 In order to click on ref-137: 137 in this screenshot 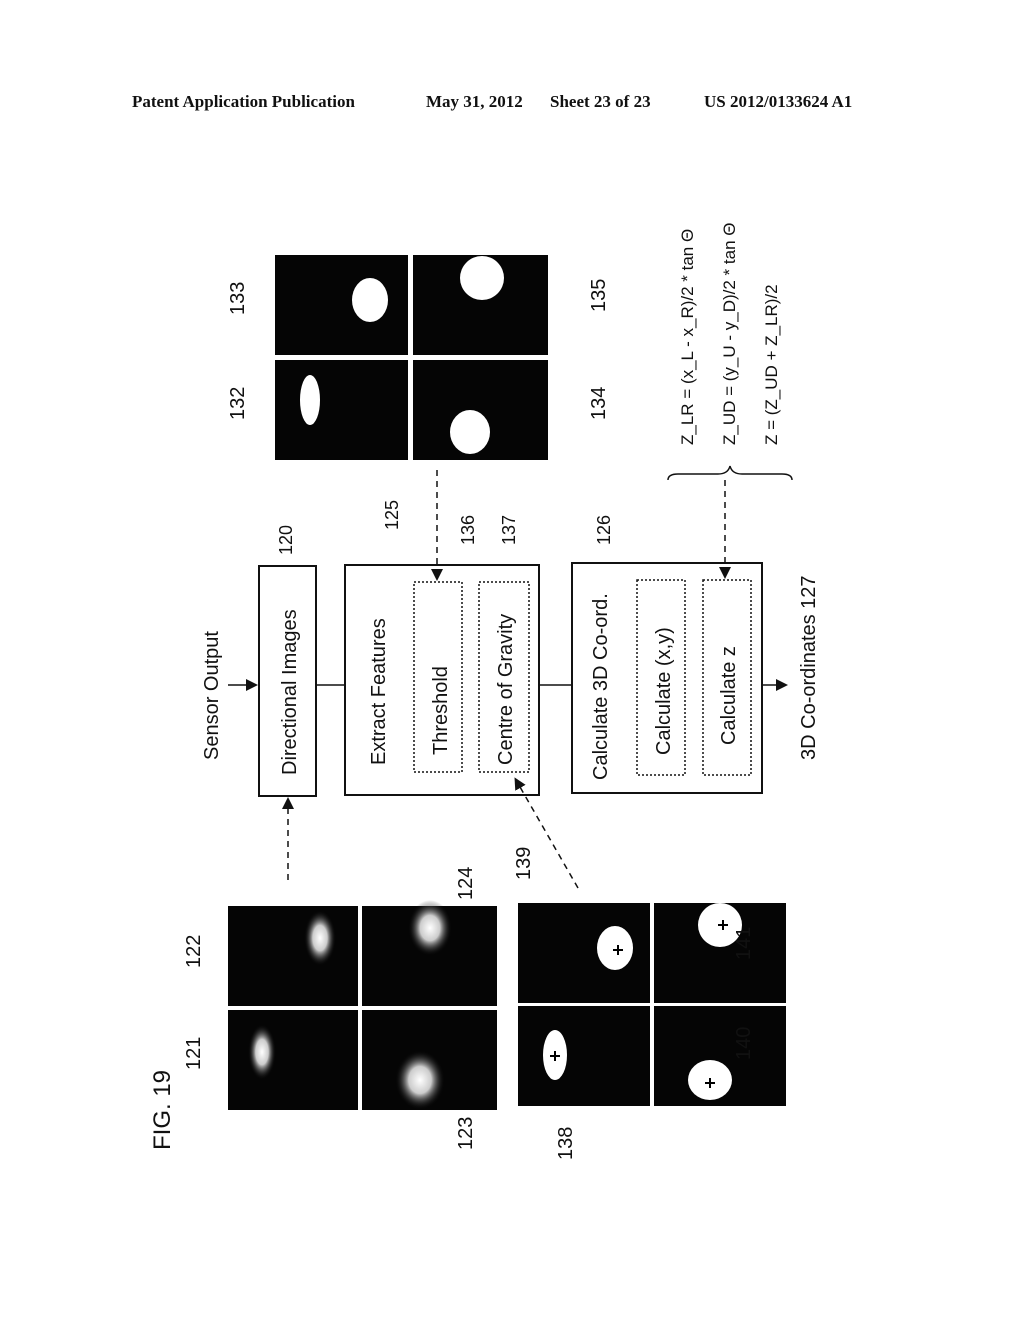, I will do `click(509, 530)`.